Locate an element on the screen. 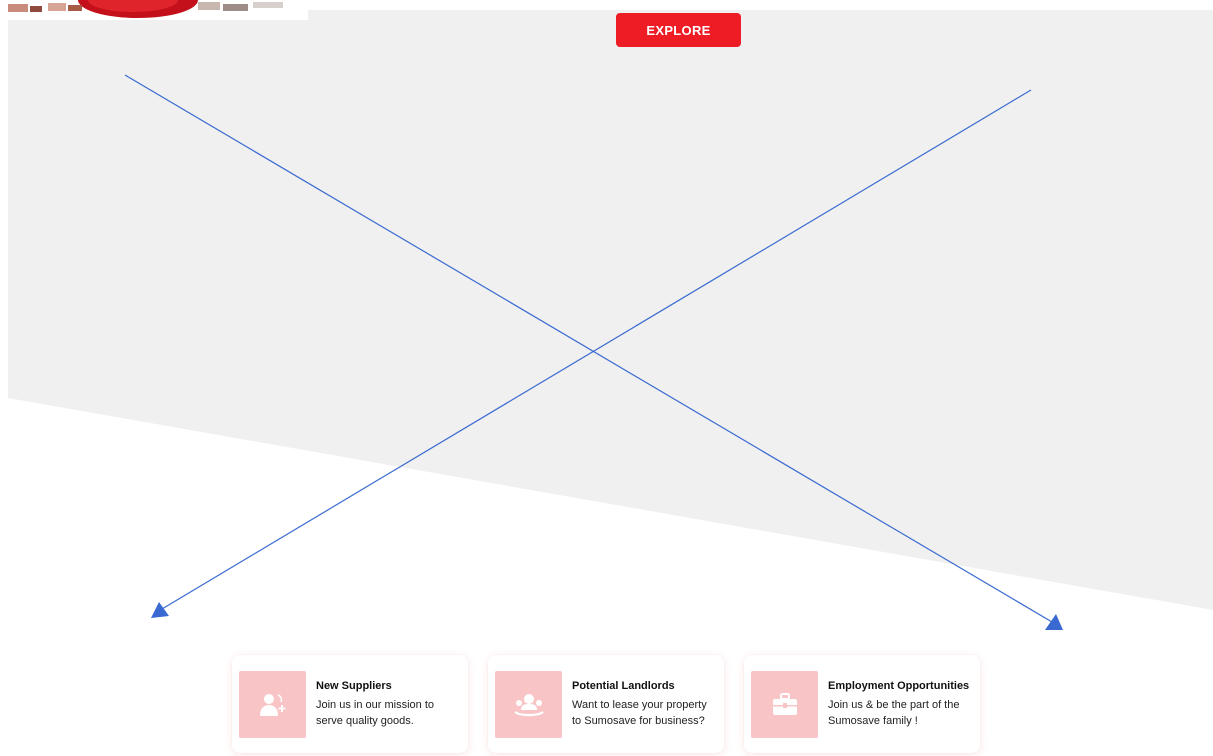 Image resolution: width=1213 pixels, height=756 pixels. add-user-icon is located at coordinates (272, 704).